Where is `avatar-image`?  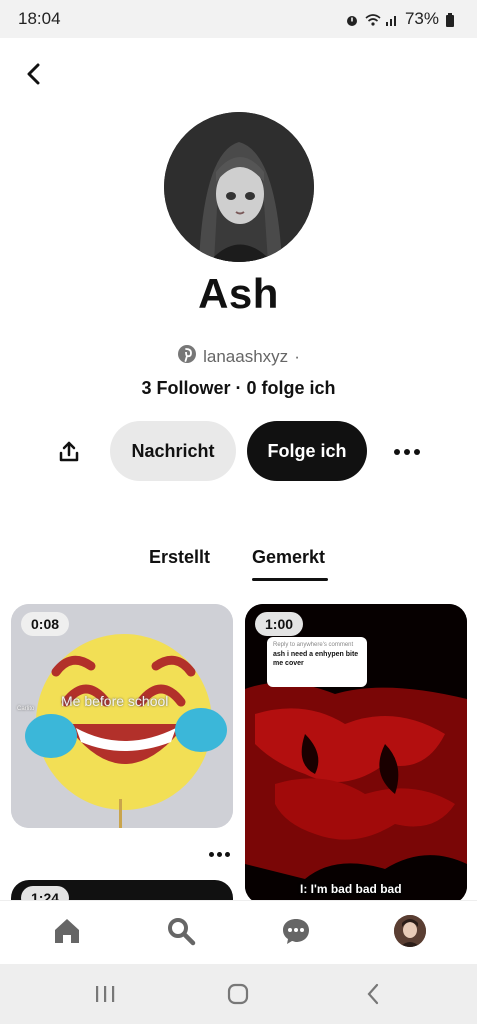 avatar-image is located at coordinates (239, 187).